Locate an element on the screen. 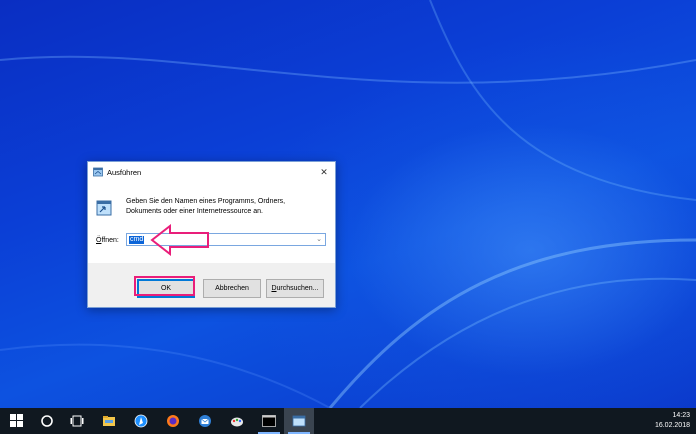 This screenshot has width=696, height=434. cancel-button: Abbrechen is located at coordinates (232, 288).